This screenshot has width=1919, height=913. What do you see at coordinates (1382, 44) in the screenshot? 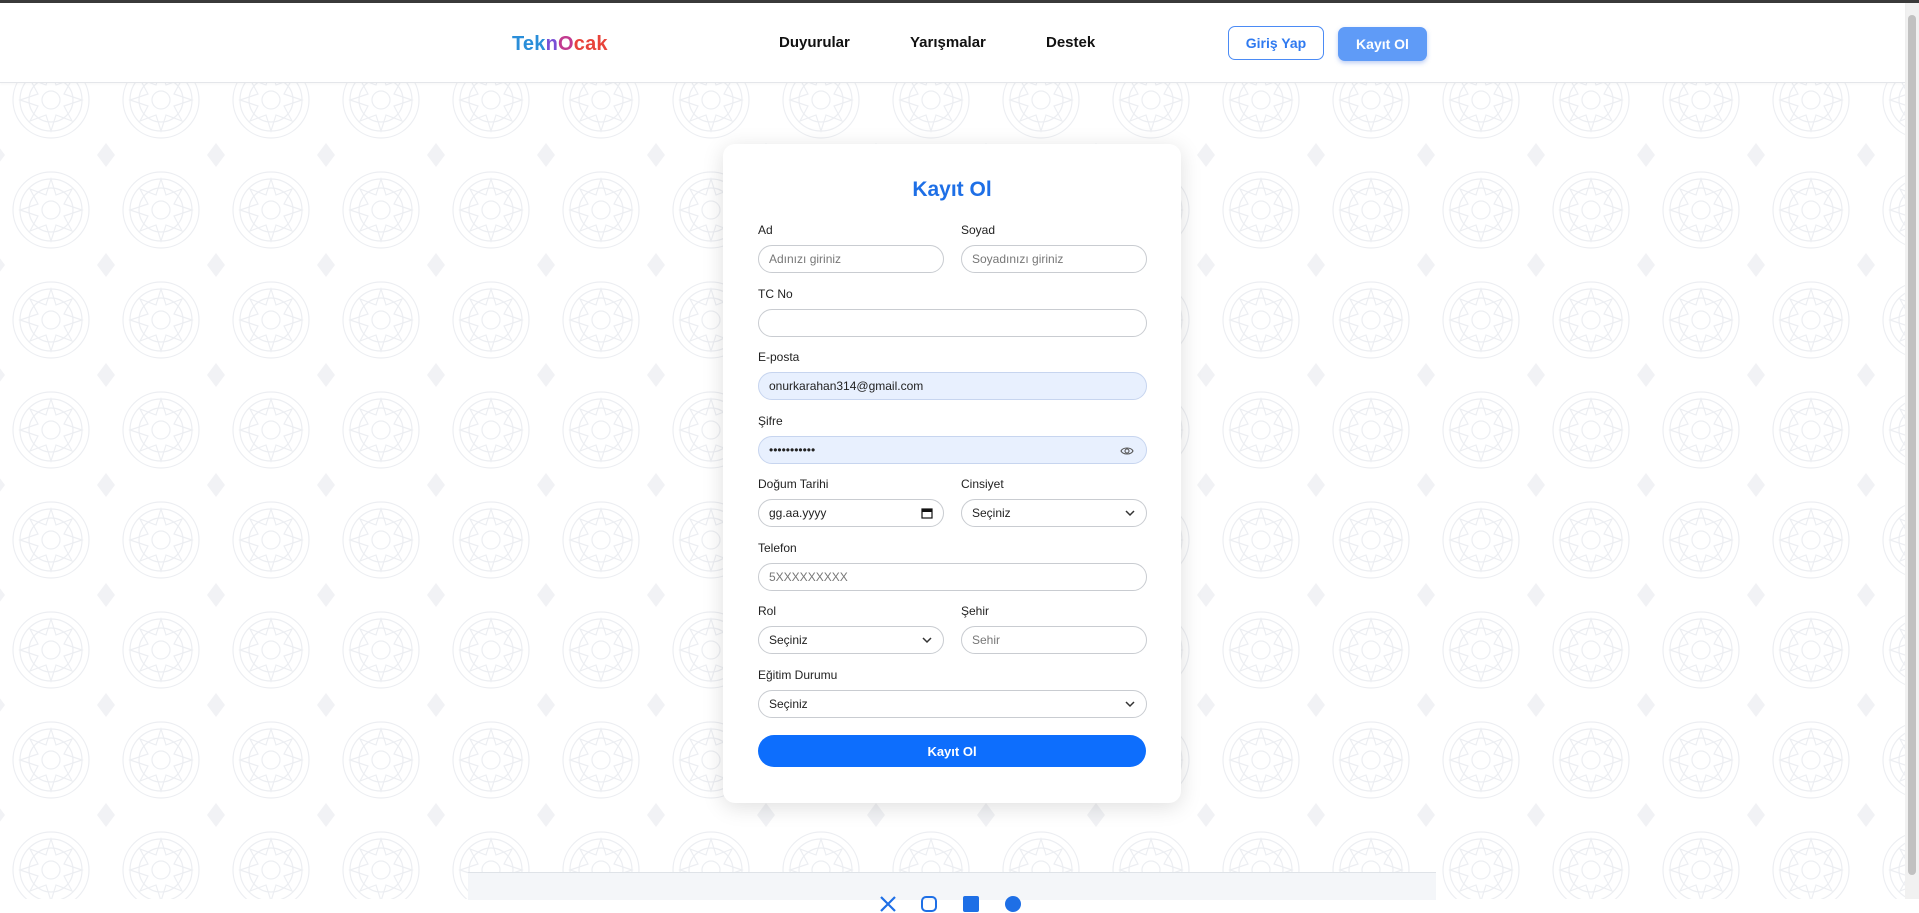
I see `register-button: Kayıt Ol` at bounding box center [1382, 44].